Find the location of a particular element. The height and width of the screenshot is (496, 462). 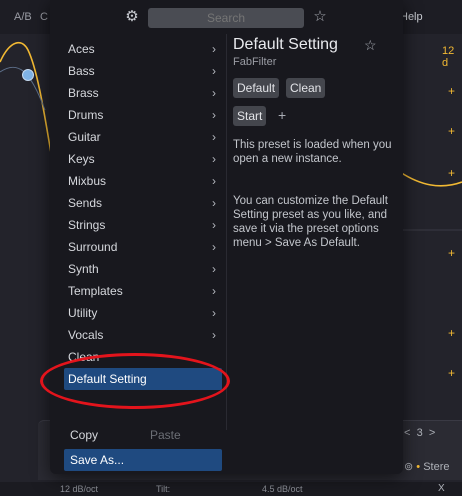

category-item-vocals: Vocals › is located at coordinates (143, 335).